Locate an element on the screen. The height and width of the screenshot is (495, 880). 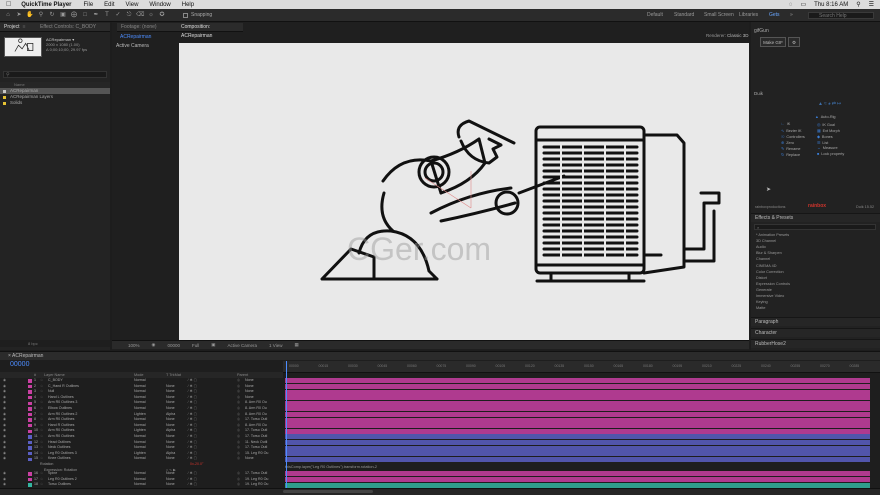
duik-bones: ◆ Bones is located at coordinates (825, 136).